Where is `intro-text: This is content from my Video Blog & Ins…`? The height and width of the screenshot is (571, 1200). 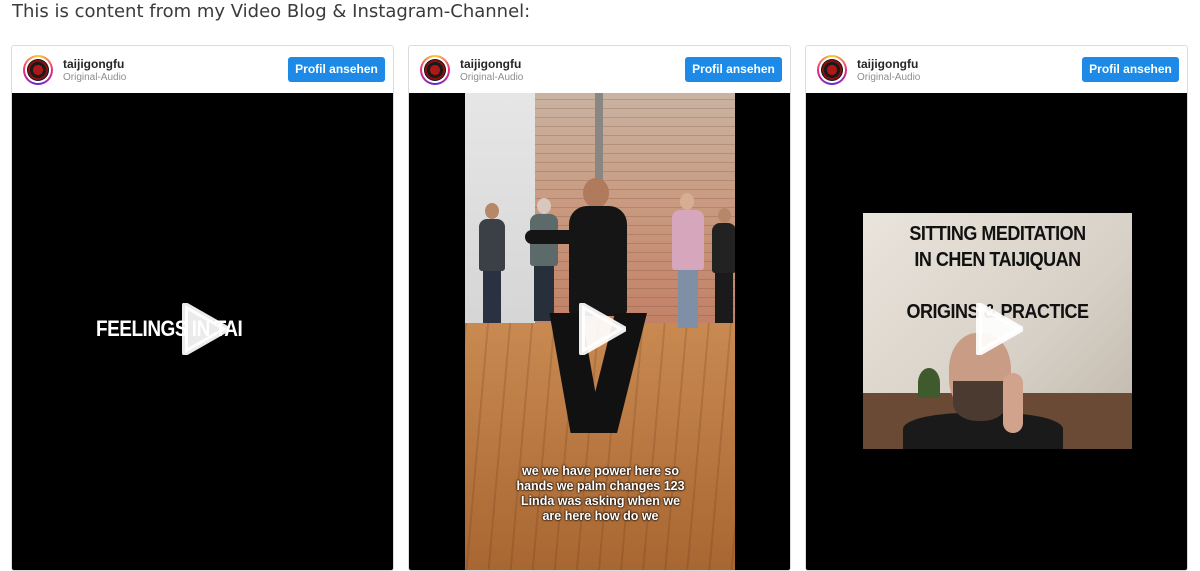 intro-text: This is content from my Video Blog & Ins… is located at coordinates (271, 11).